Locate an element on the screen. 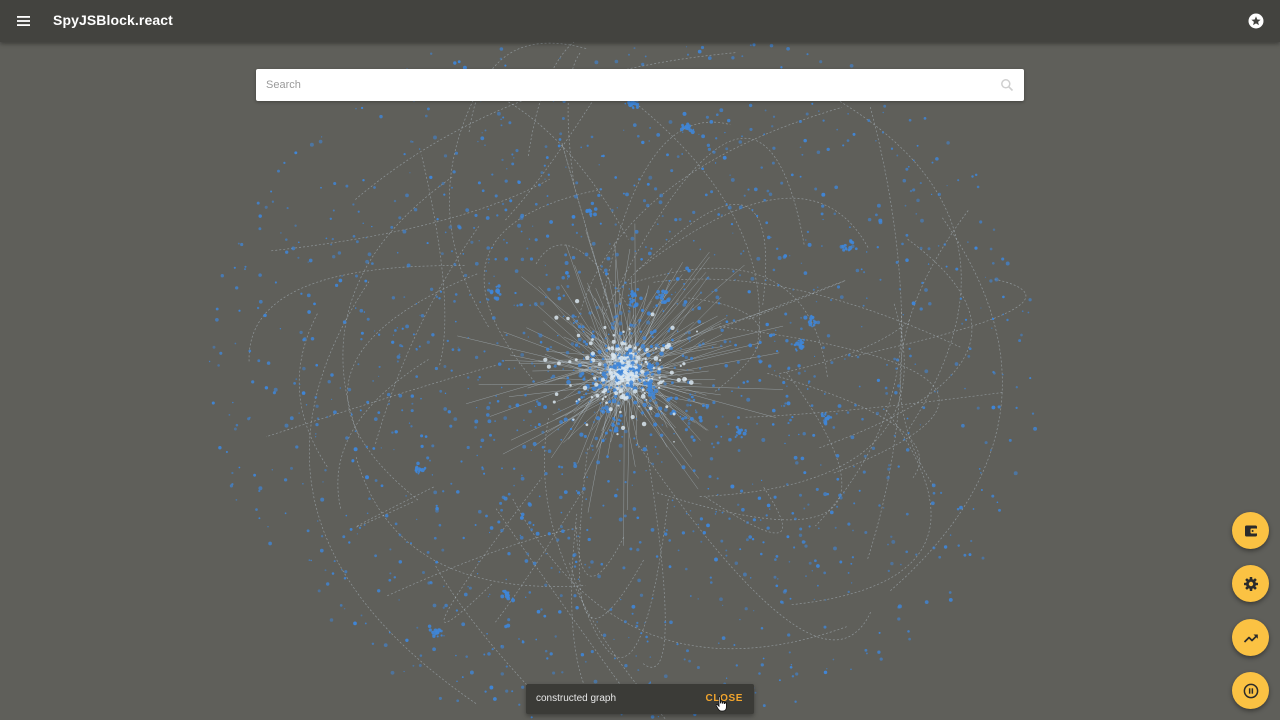 The height and width of the screenshot is (720, 1280). wallet-button is located at coordinates (1250, 530).